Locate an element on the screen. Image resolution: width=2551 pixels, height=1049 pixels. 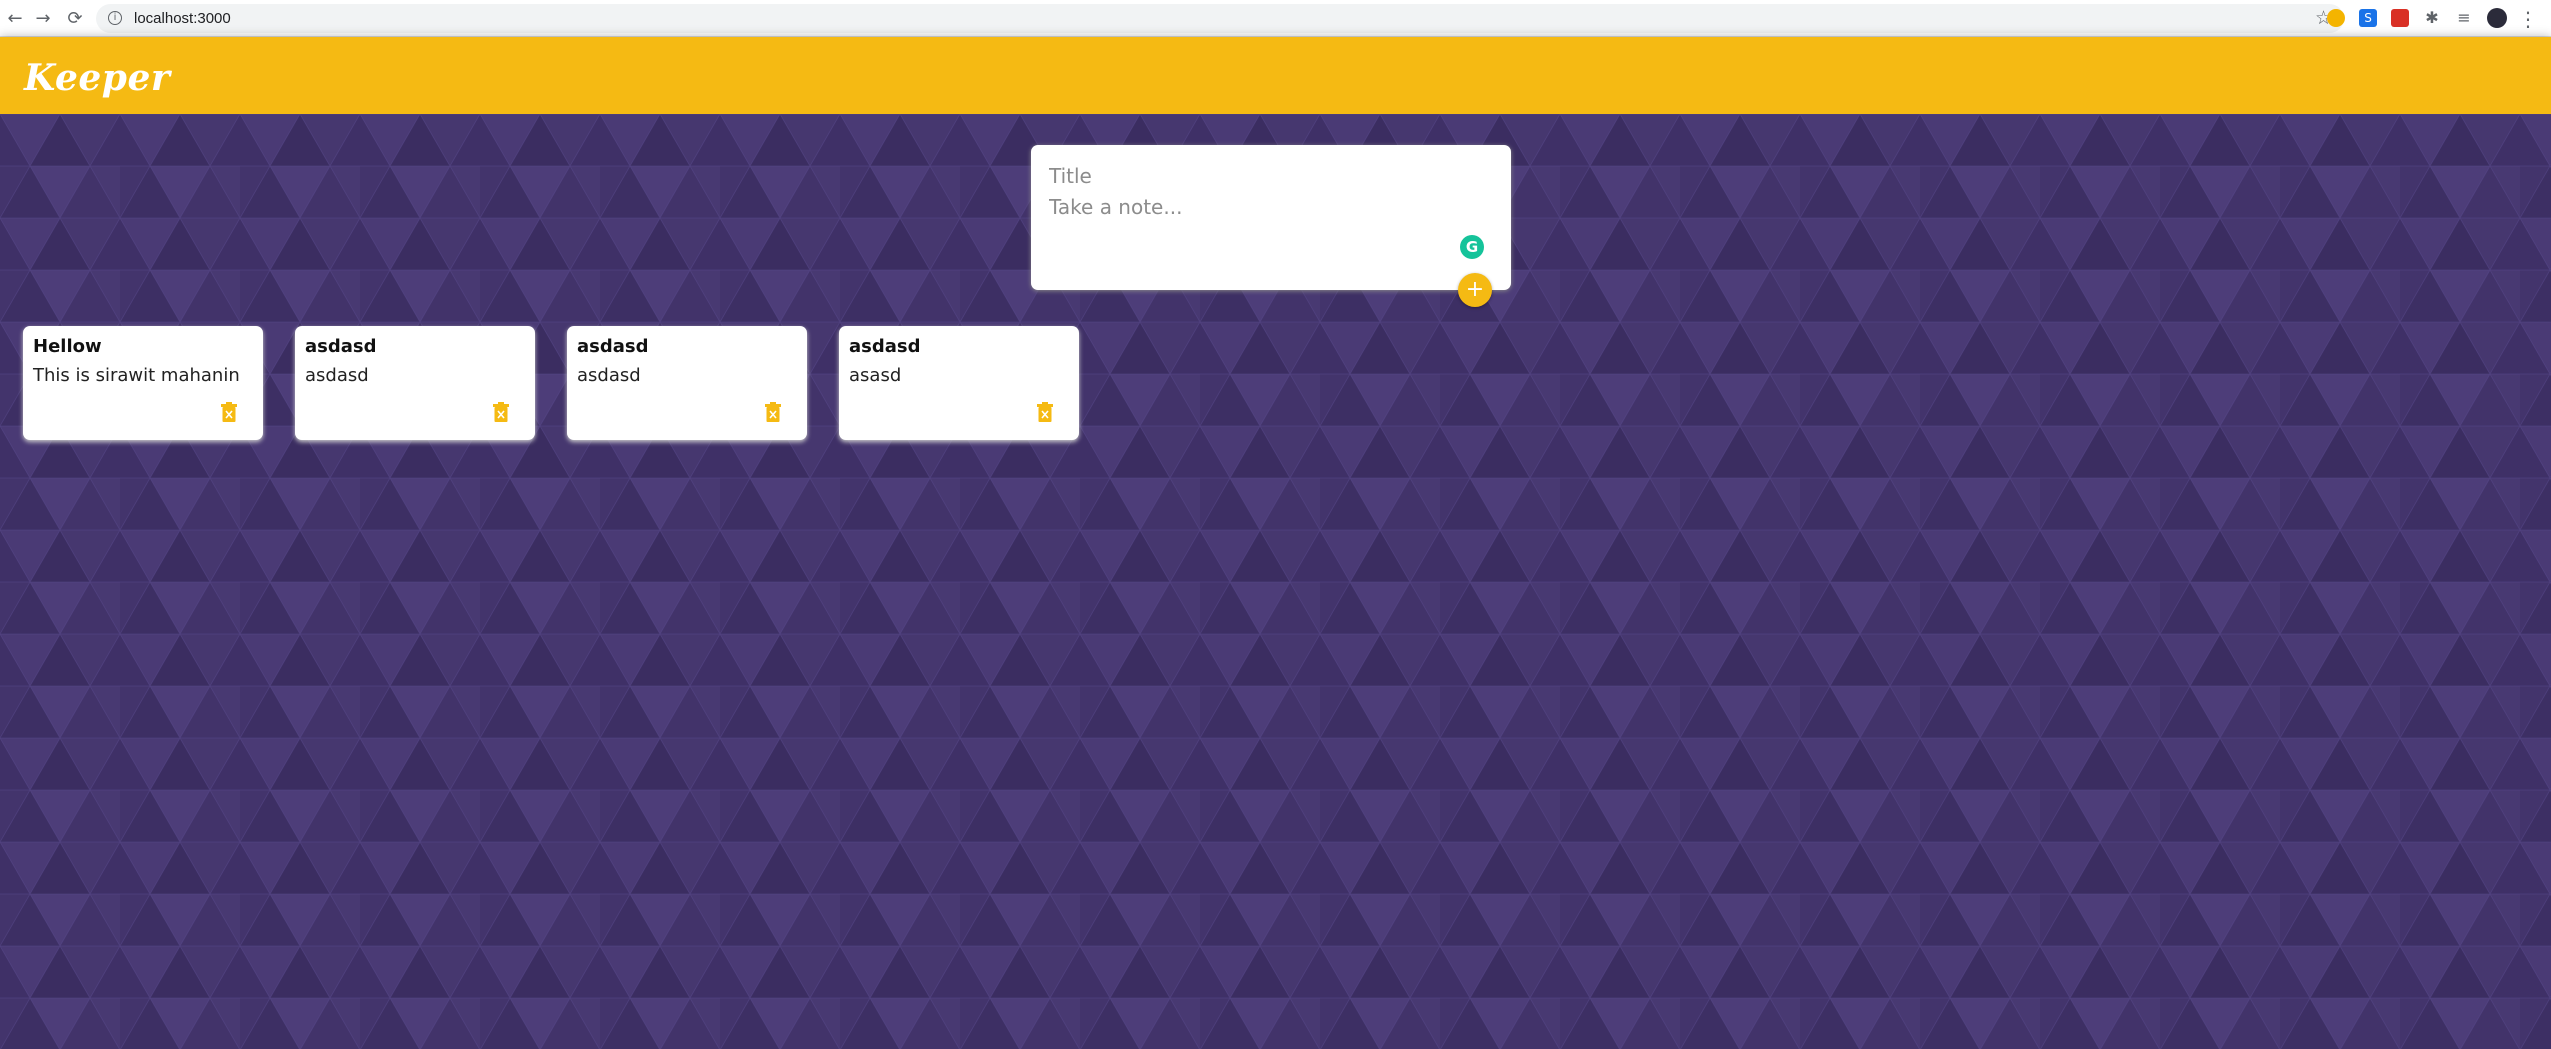
back-icon: ← is located at coordinates (15, 19).